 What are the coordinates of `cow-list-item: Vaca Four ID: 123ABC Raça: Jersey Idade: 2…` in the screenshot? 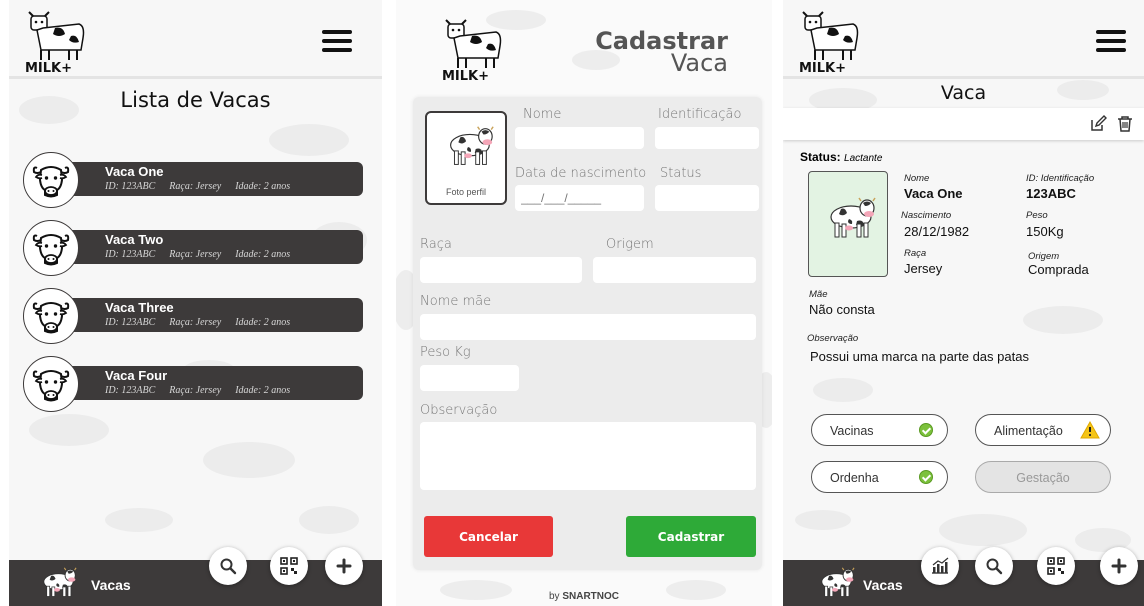 It's located at (193, 384).